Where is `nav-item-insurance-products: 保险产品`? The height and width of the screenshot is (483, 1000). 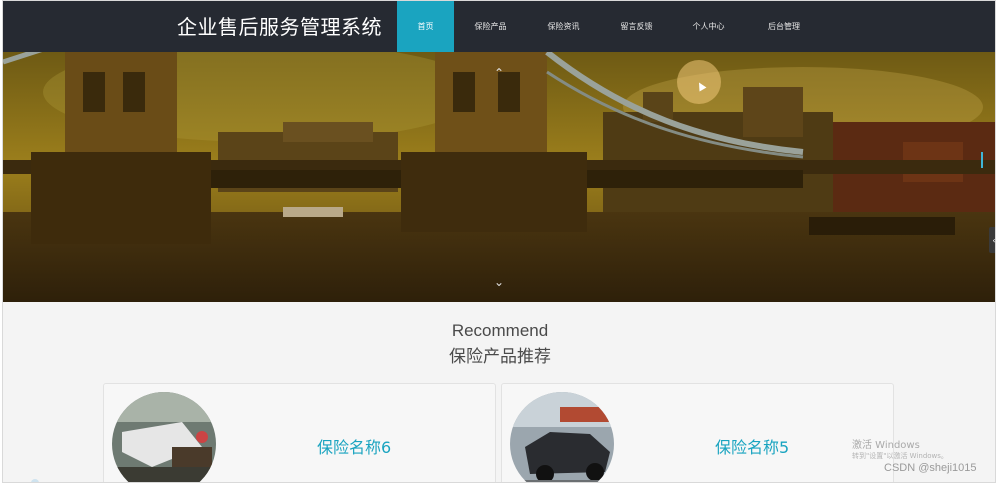 nav-item-insurance-products: 保险产品 is located at coordinates (490, 26).